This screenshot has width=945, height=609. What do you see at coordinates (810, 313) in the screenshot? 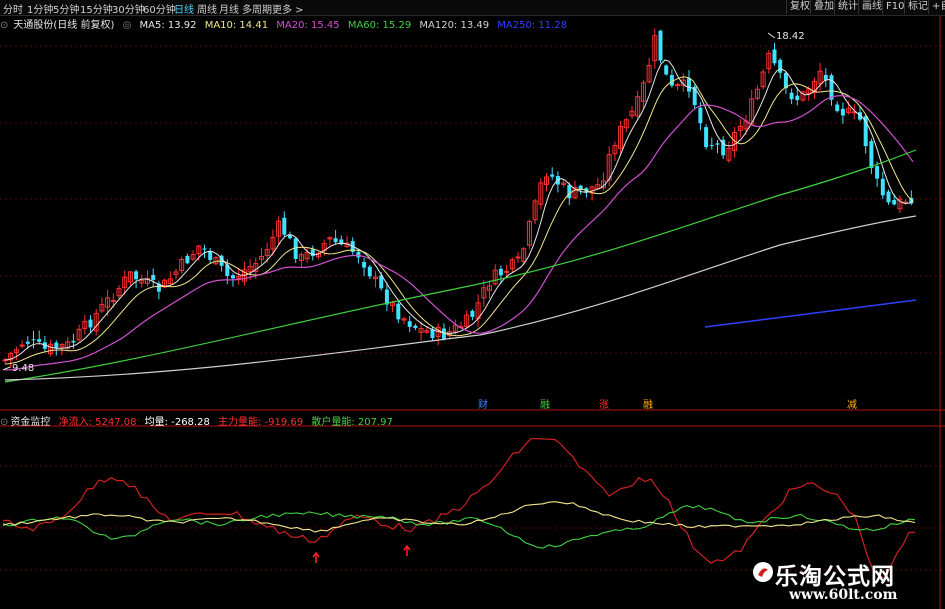
I see `ma250-line` at bounding box center [810, 313].